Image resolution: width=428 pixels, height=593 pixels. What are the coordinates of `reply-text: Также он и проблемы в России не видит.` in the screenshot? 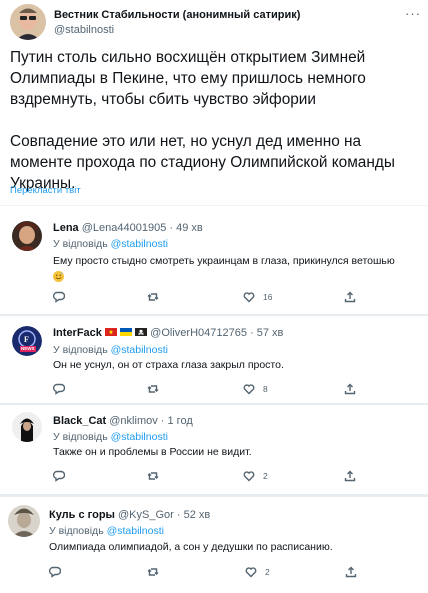 It's located at (152, 452).